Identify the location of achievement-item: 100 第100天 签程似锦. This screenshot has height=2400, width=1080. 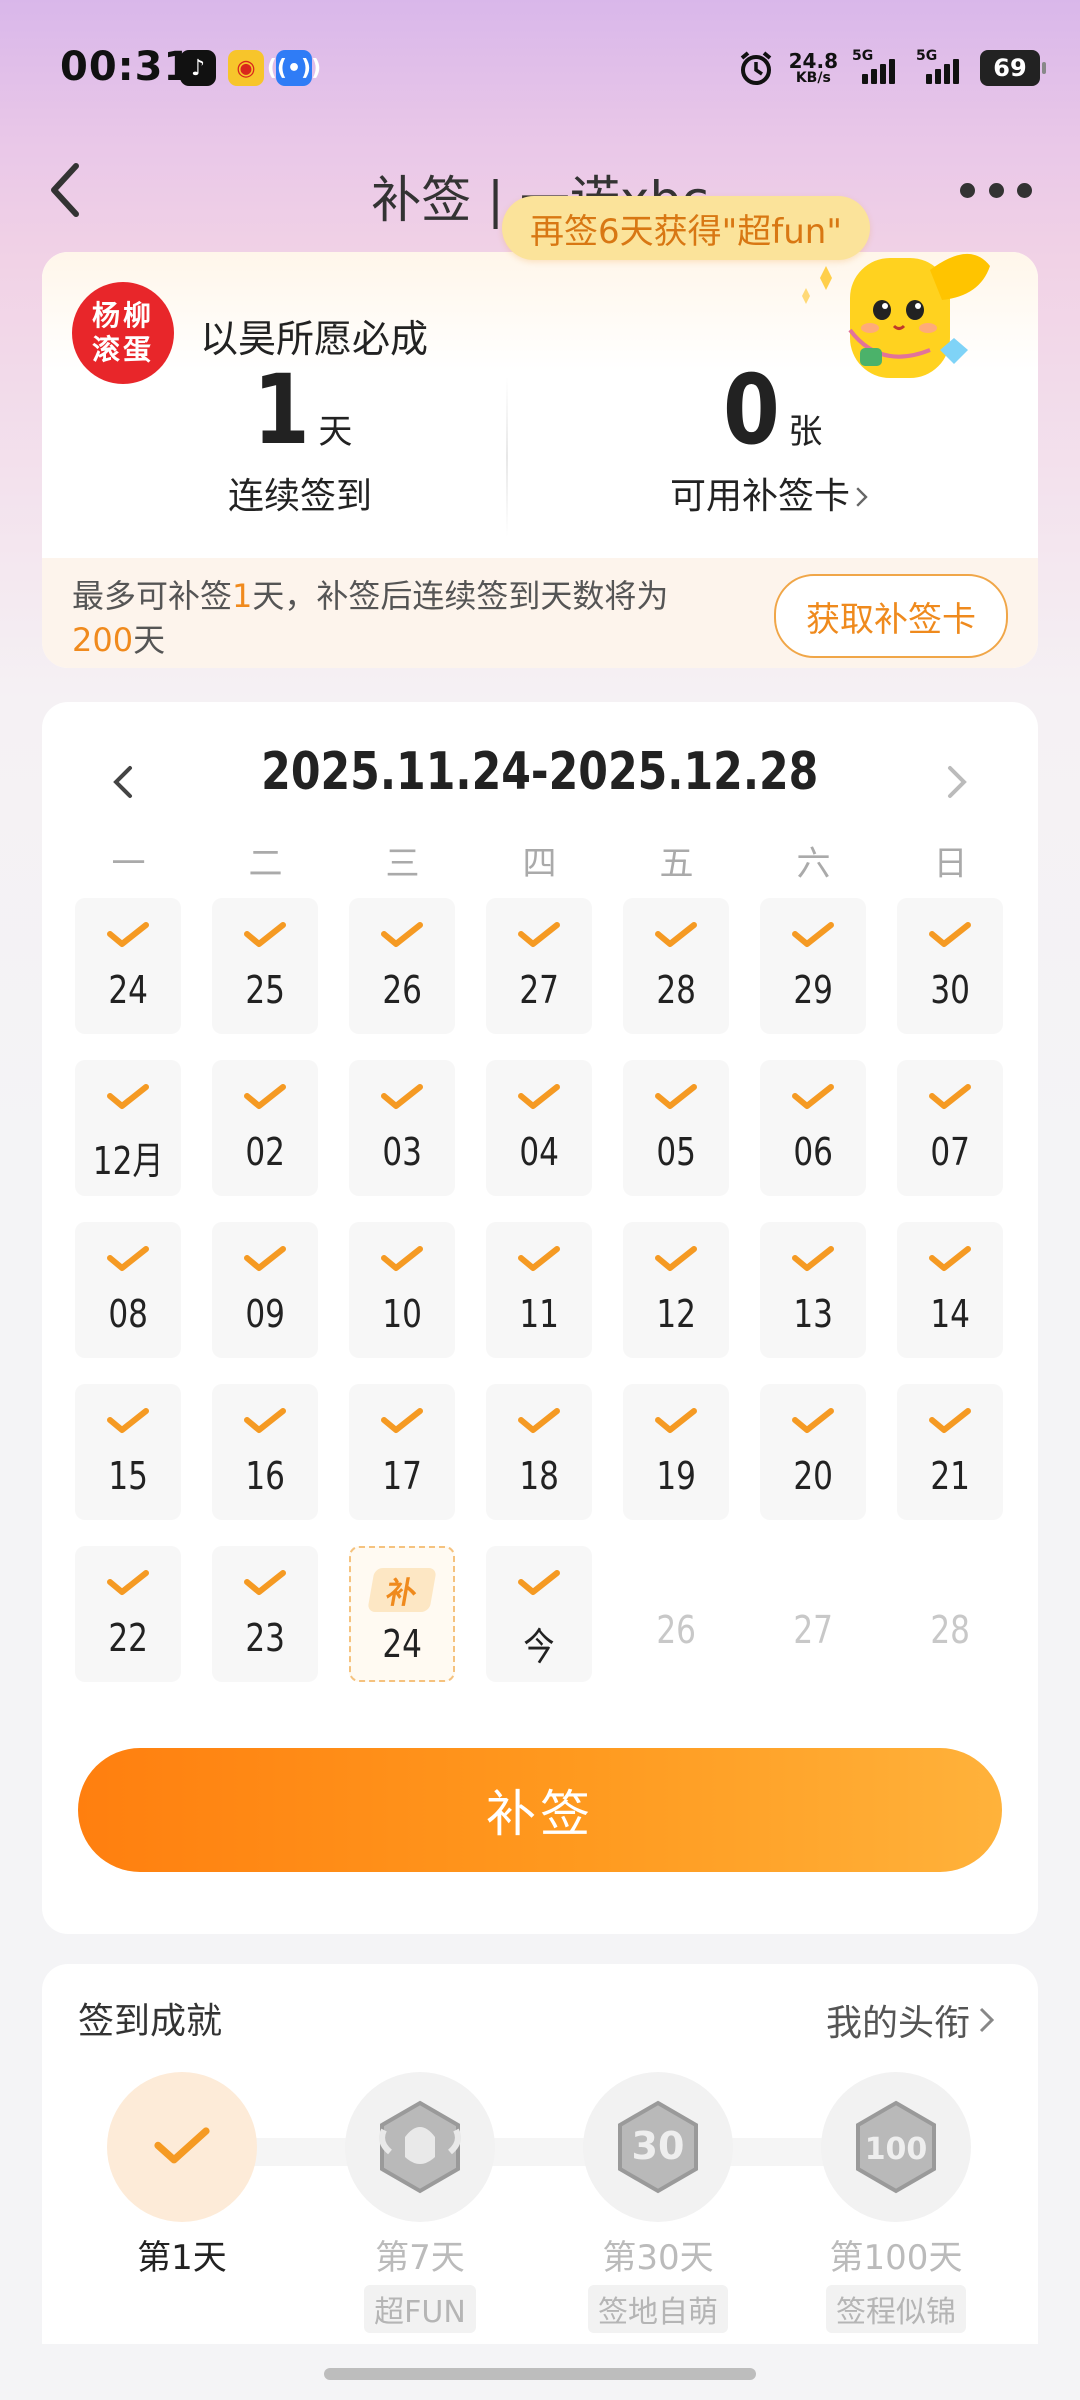
(896, 2202).